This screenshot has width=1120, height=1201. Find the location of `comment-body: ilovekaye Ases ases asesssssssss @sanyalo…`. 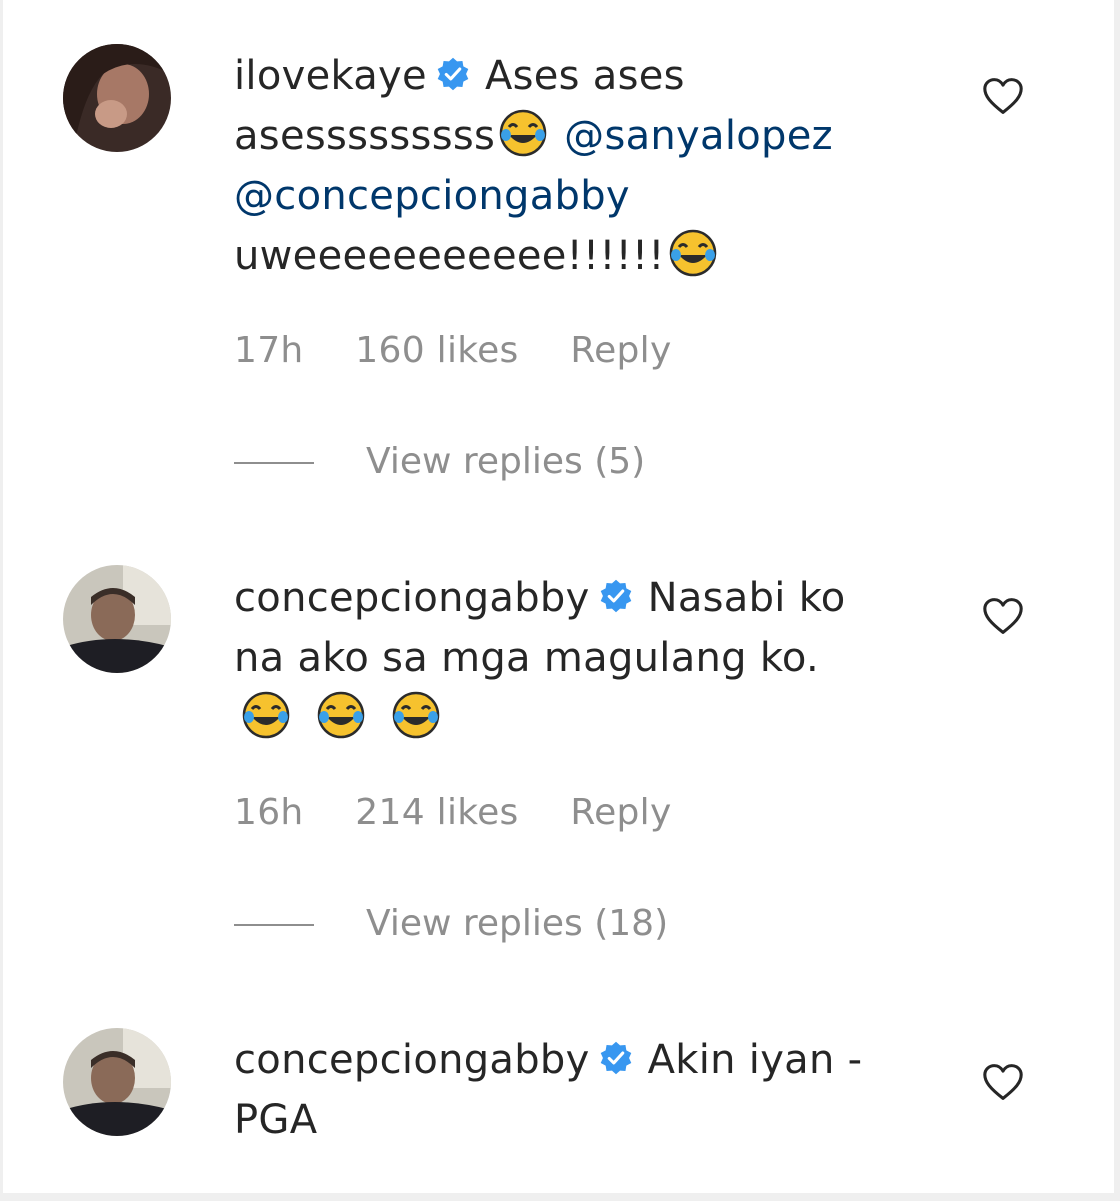

comment-body: ilovekaye Ases ases asesssssssss @sanyalo… is located at coordinates (584, 166).